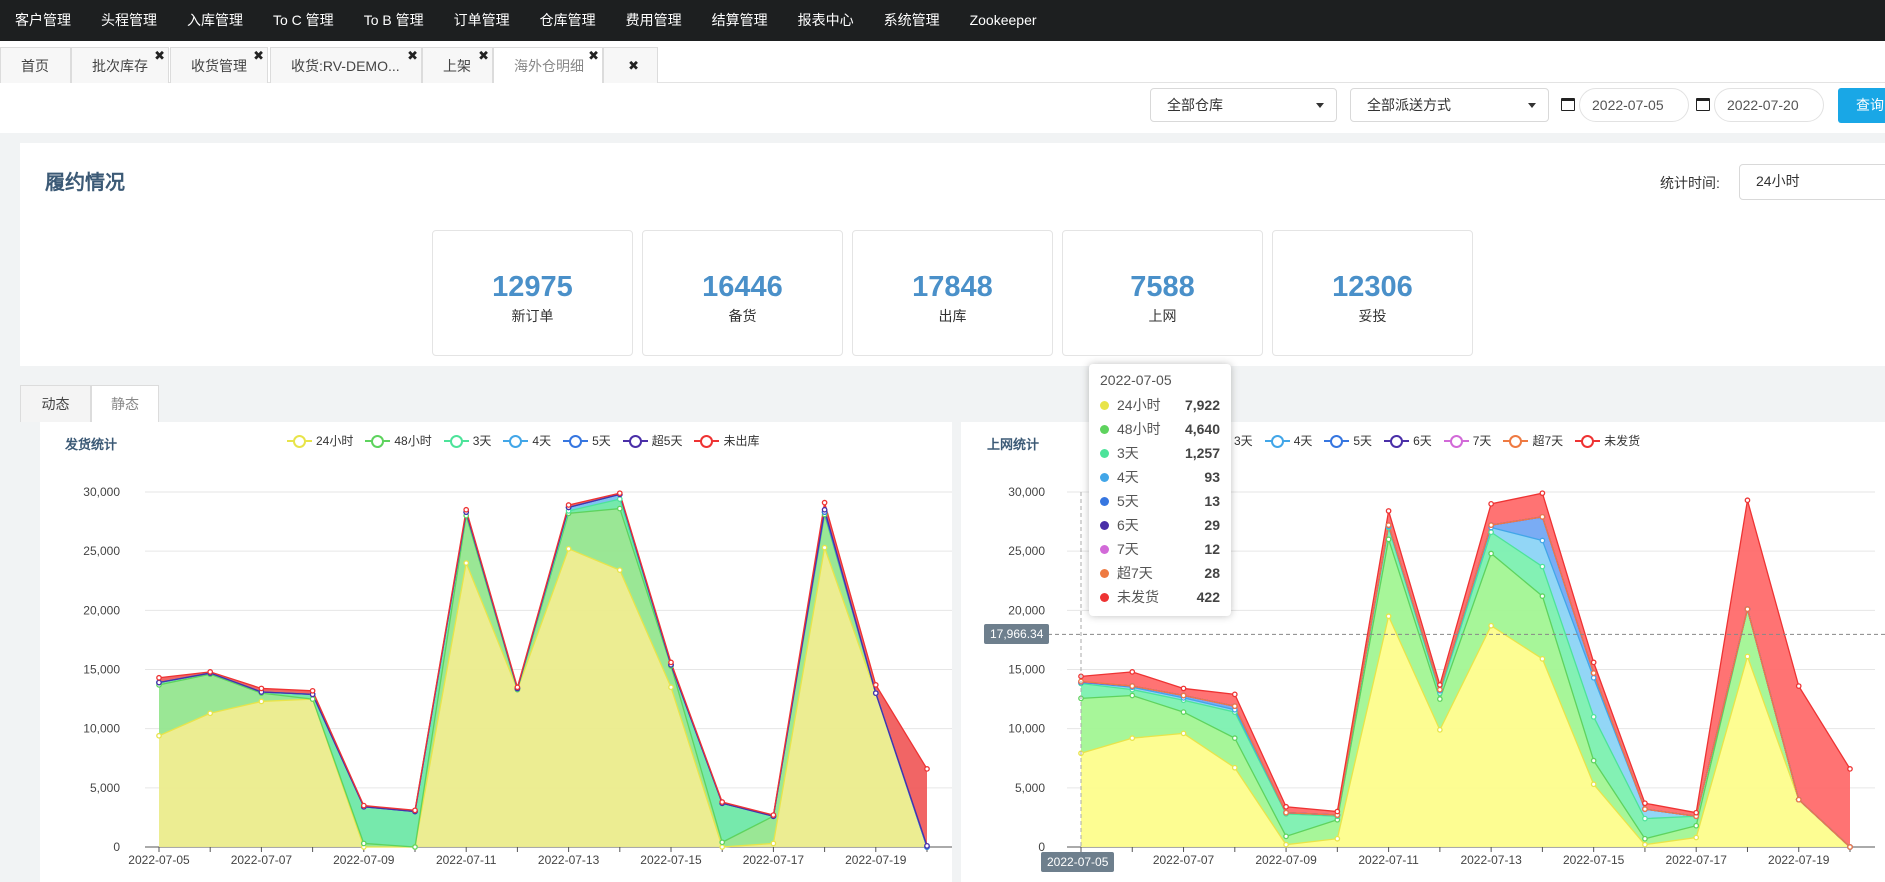 Image resolution: width=1885 pixels, height=882 pixels. Describe the element at coordinates (548, 65) in the screenshot. I see `tab-item: 海外仓明细 ✖` at that location.